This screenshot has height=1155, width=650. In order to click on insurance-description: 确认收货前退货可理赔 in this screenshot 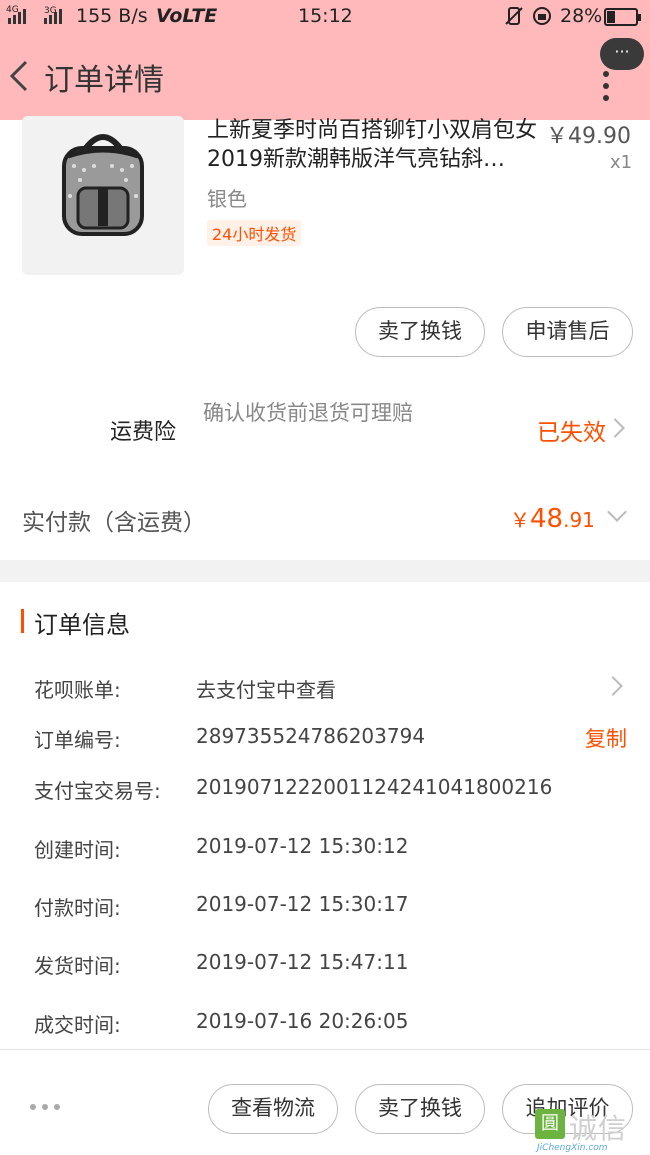, I will do `click(308, 413)`.